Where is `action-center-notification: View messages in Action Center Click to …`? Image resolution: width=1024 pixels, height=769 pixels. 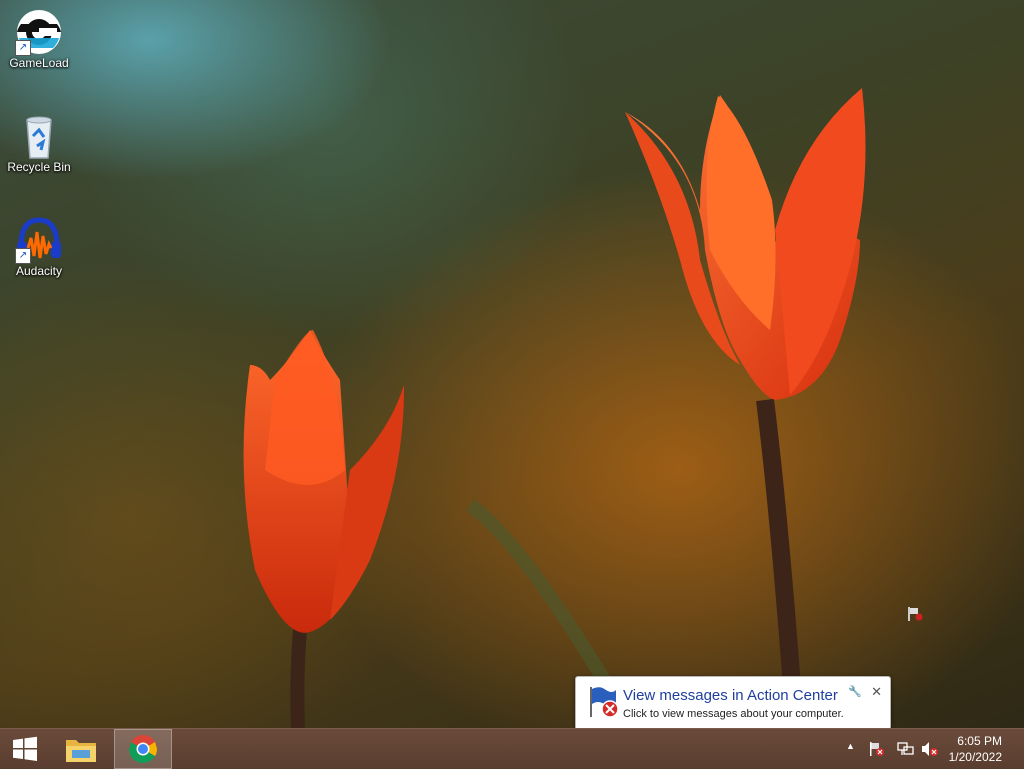
action-center-notification: View messages in Action Center Click to … is located at coordinates (733, 703).